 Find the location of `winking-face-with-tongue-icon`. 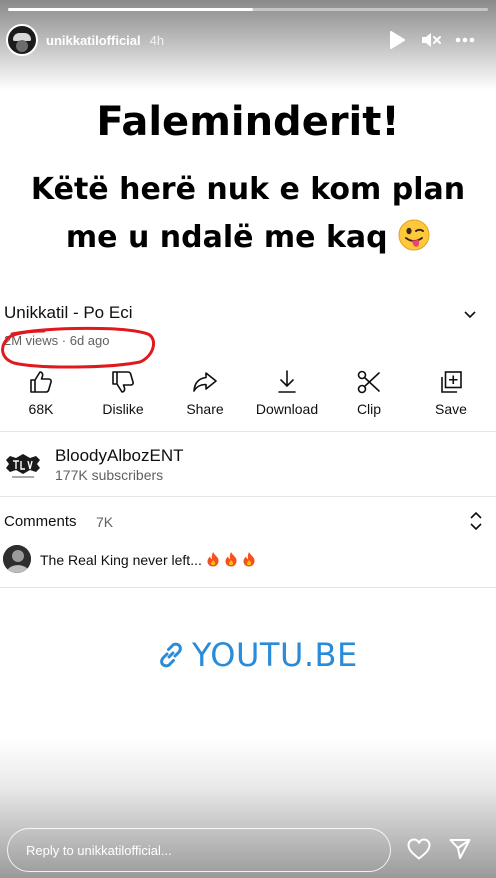

winking-face-with-tongue-icon is located at coordinates (414, 235).